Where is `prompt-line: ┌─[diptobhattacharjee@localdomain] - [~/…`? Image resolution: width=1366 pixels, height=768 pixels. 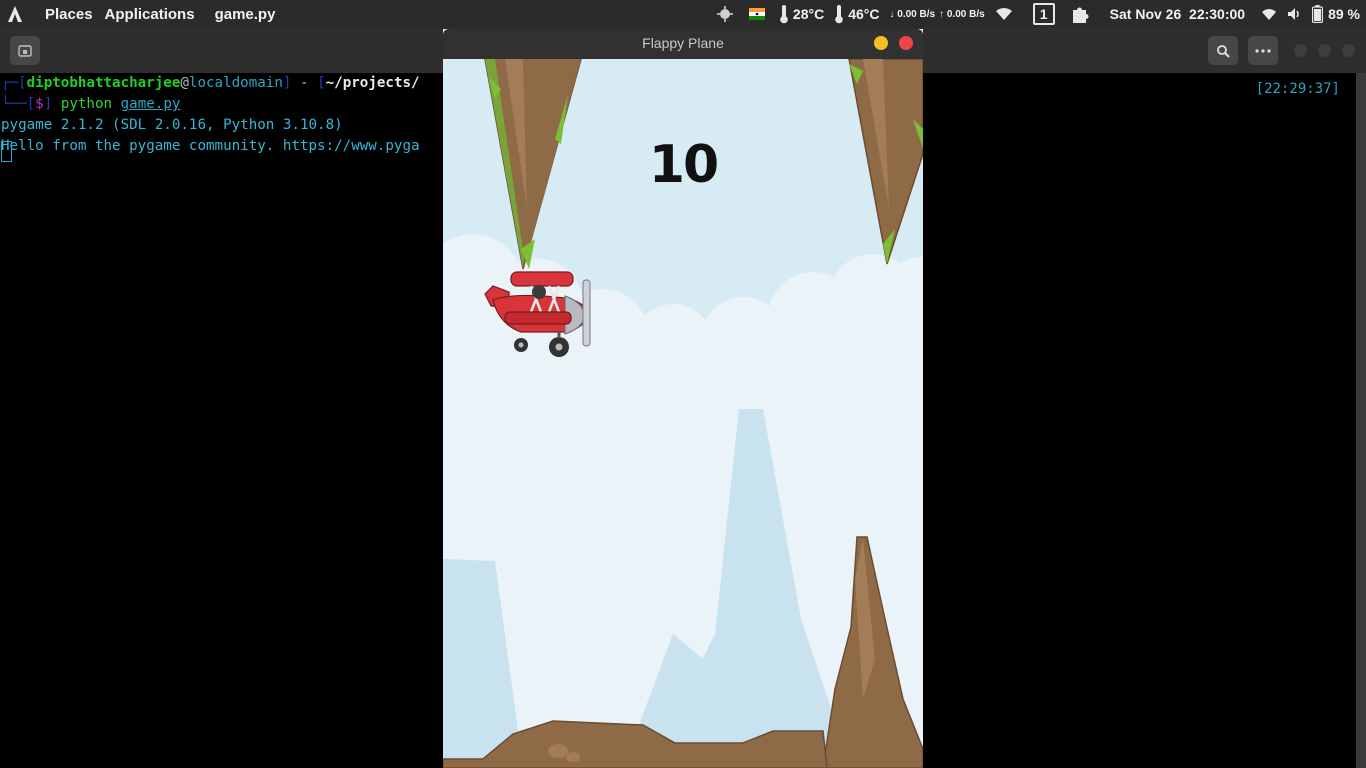
prompt-line: ┌─[diptobhattacharjee@localdomain] - [~/… is located at coordinates (210, 83).